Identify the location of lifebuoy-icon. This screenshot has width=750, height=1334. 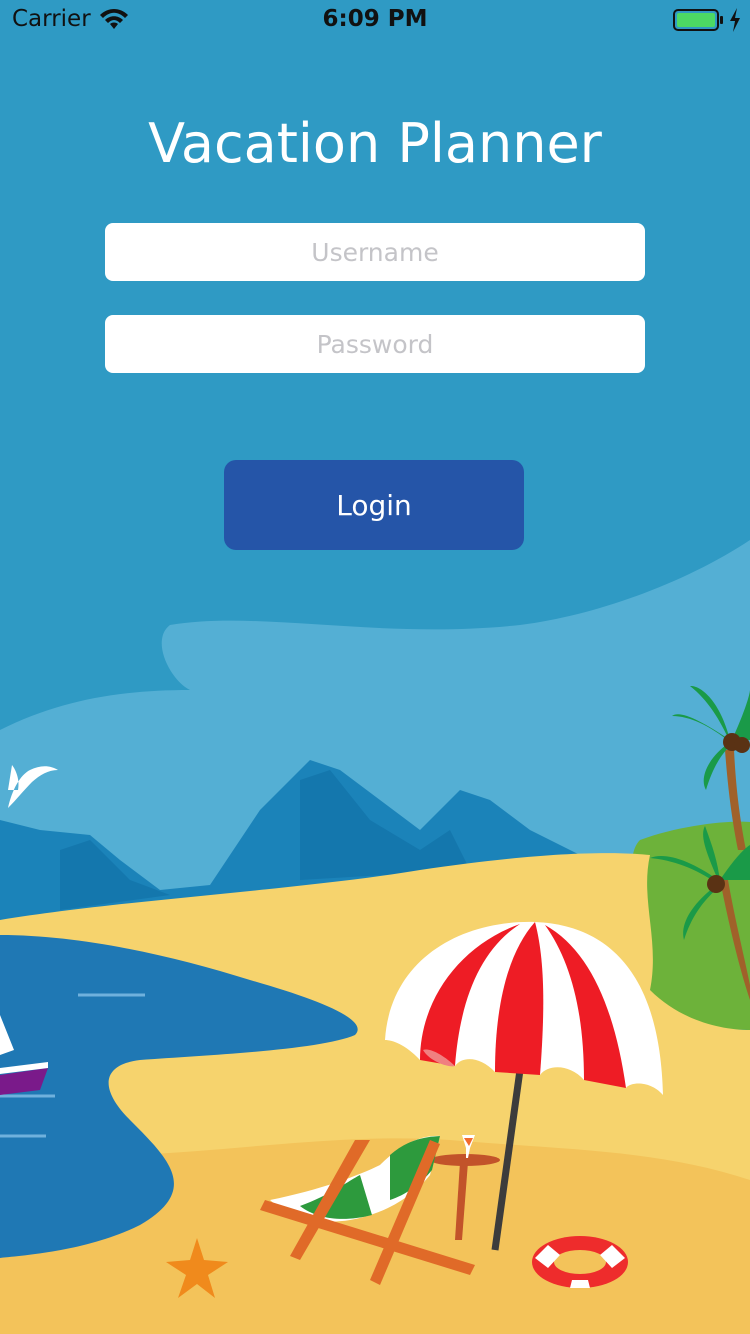
(580, 1262).